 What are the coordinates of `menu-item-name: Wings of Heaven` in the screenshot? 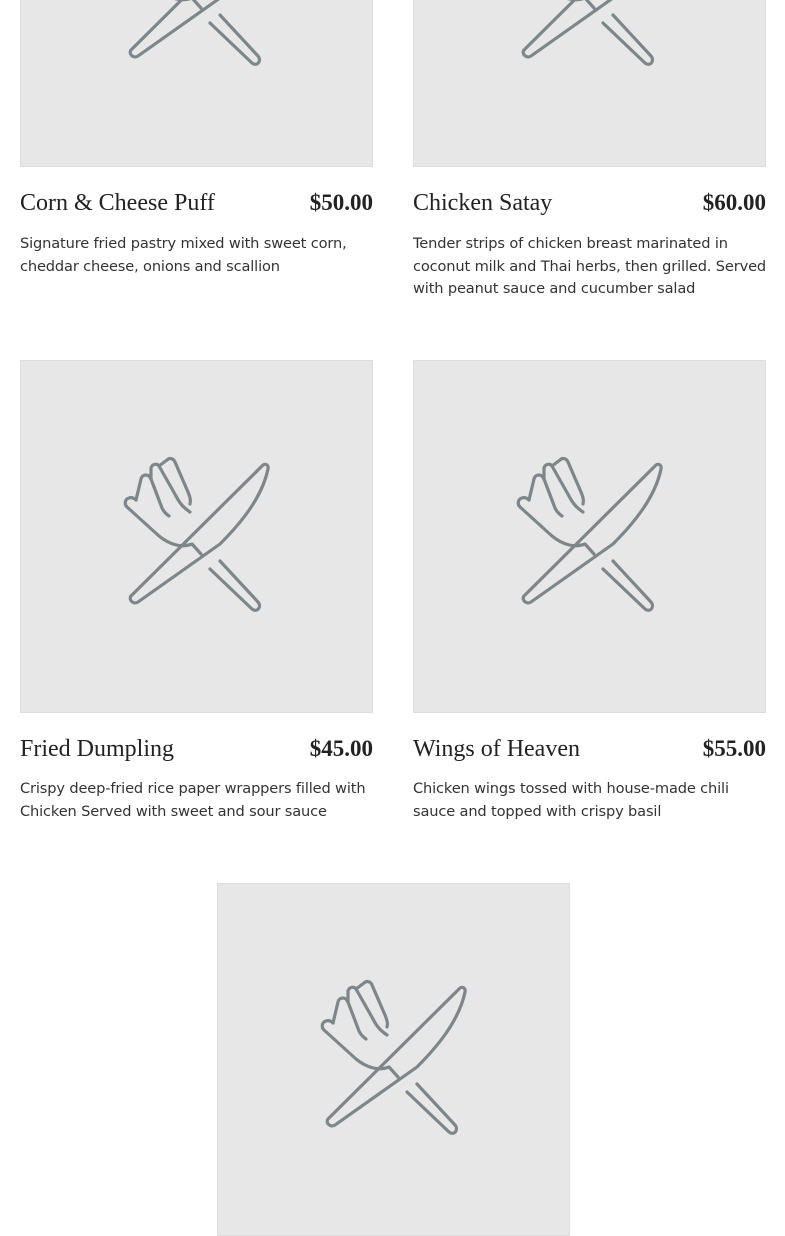 It's located at (496, 749).